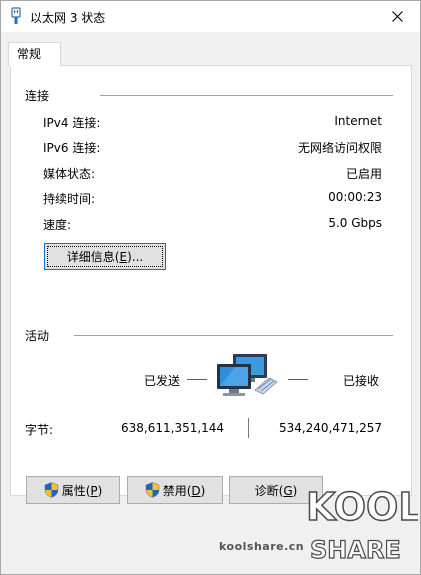 The image size is (421, 575). I want to click on bytes-separator, so click(248, 428).